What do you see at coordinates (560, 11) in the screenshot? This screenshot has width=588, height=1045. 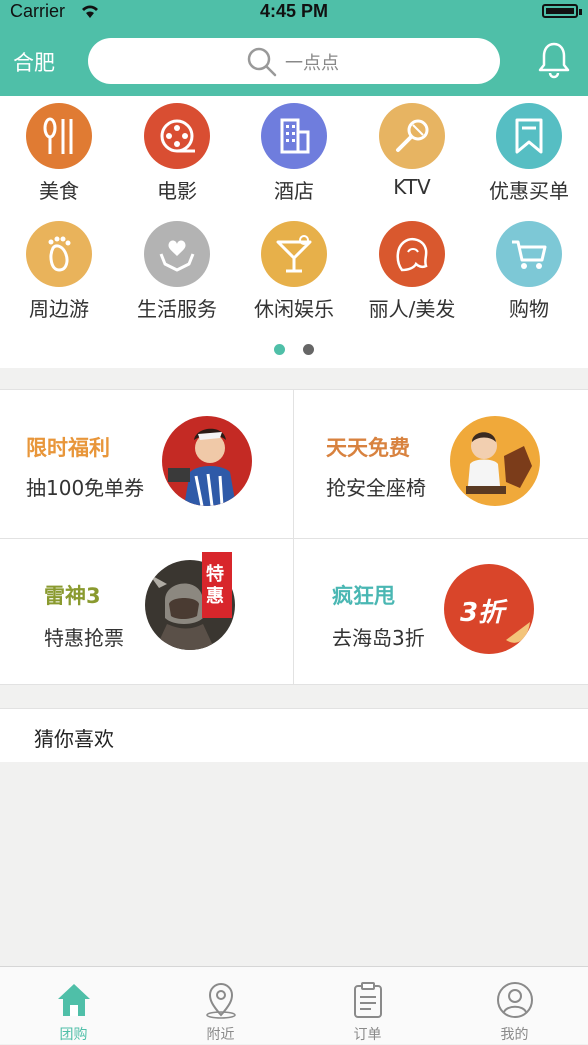 I see `battery-icon` at bounding box center [560, 11].